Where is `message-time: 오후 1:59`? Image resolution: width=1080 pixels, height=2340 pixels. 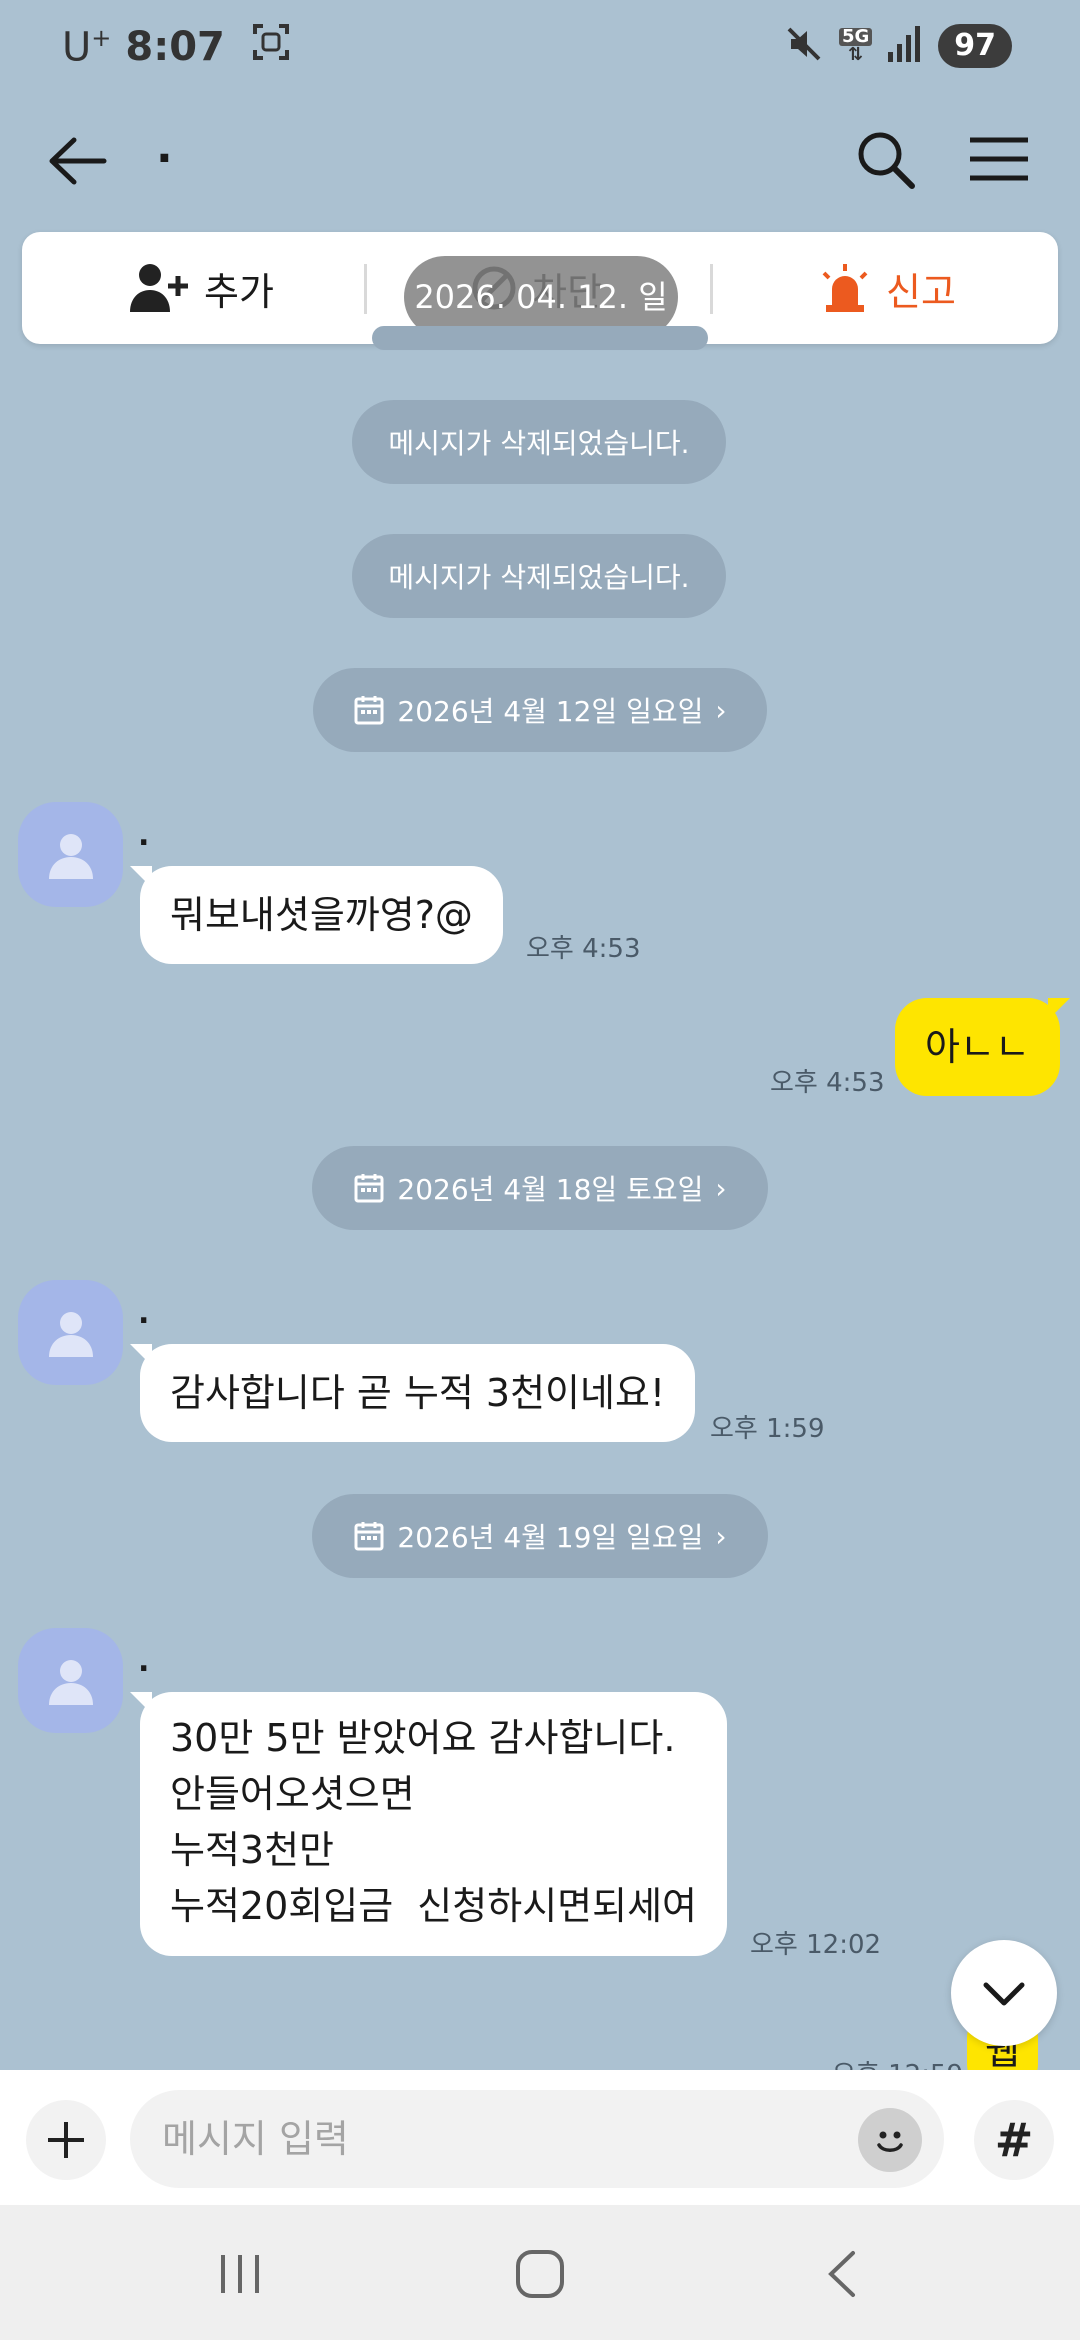
message-time: 오후 1:59 is located at coordinates (767, 1429).